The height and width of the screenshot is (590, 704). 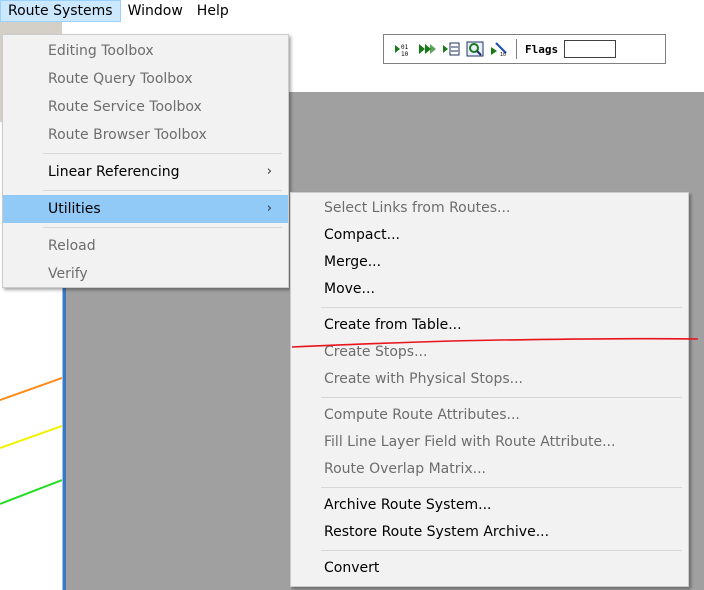 What do you see at coordinates (524, 49) in the screenshot?
I see `route-toolbar: 01 10 10 Flags` at bounding box center [524, 49].